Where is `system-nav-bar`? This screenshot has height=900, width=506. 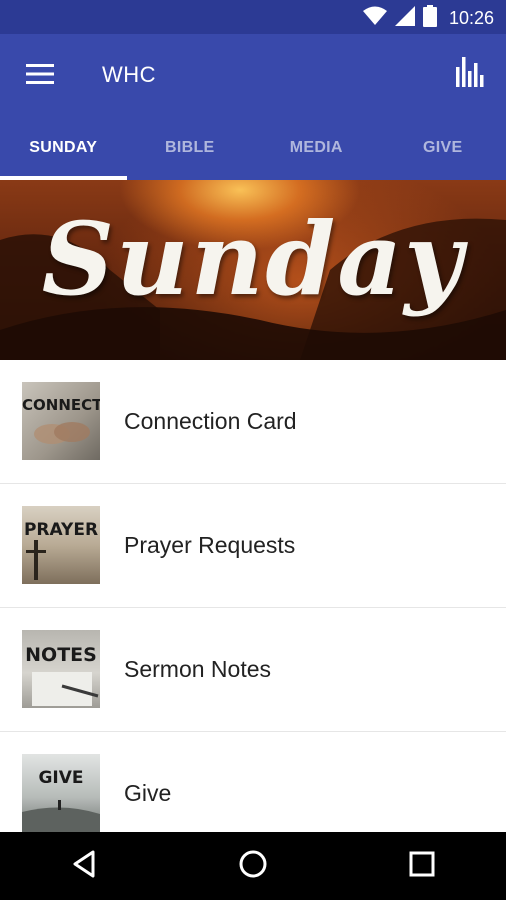 system-nav-bar is located at coordinates (253, 866).